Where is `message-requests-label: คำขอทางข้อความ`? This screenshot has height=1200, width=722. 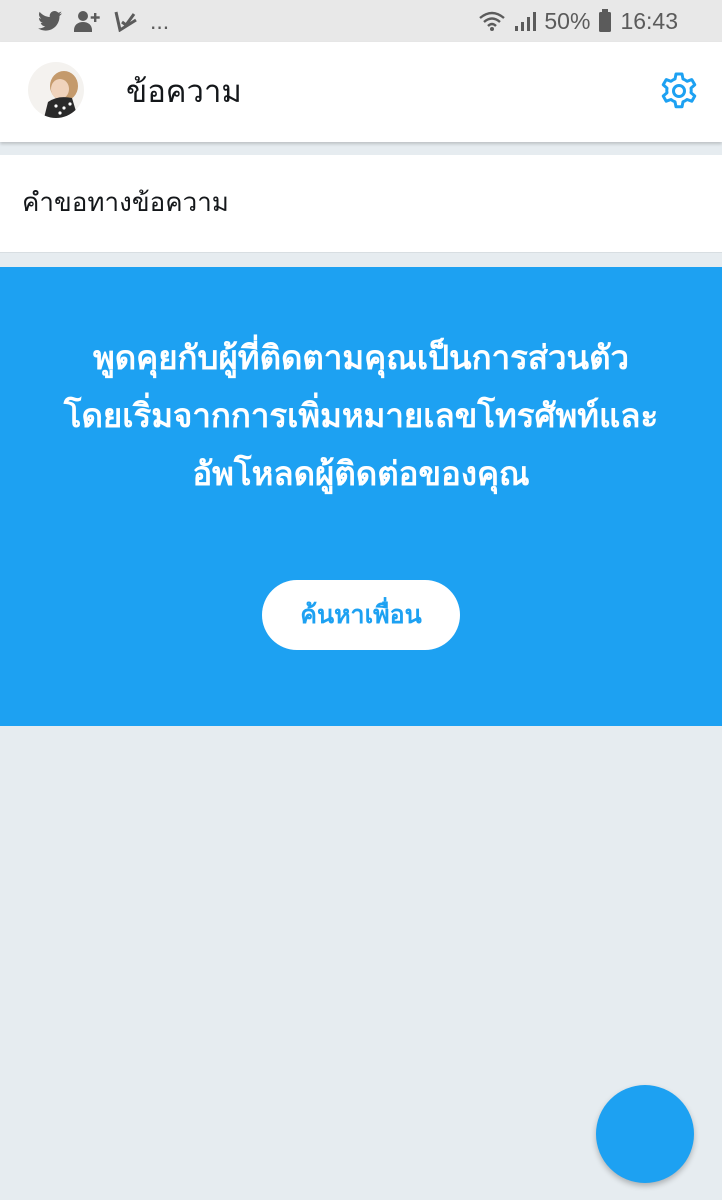 message-requests-label: คำขอทางข้อความ is located at coordinates (125, 203).